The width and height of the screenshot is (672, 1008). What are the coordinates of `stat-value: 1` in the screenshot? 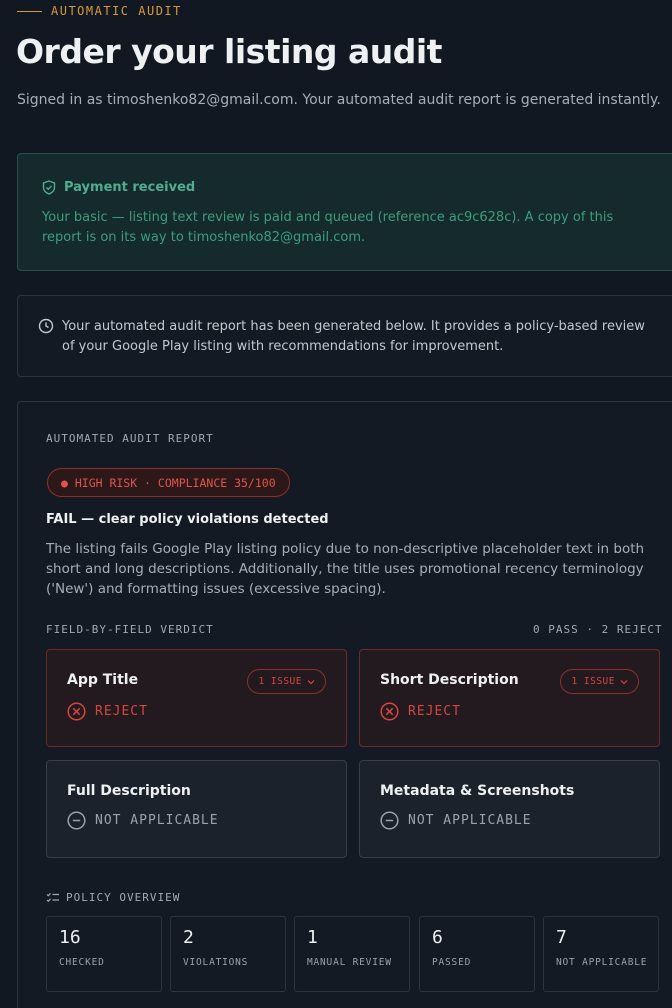 It's located at (312, 937).